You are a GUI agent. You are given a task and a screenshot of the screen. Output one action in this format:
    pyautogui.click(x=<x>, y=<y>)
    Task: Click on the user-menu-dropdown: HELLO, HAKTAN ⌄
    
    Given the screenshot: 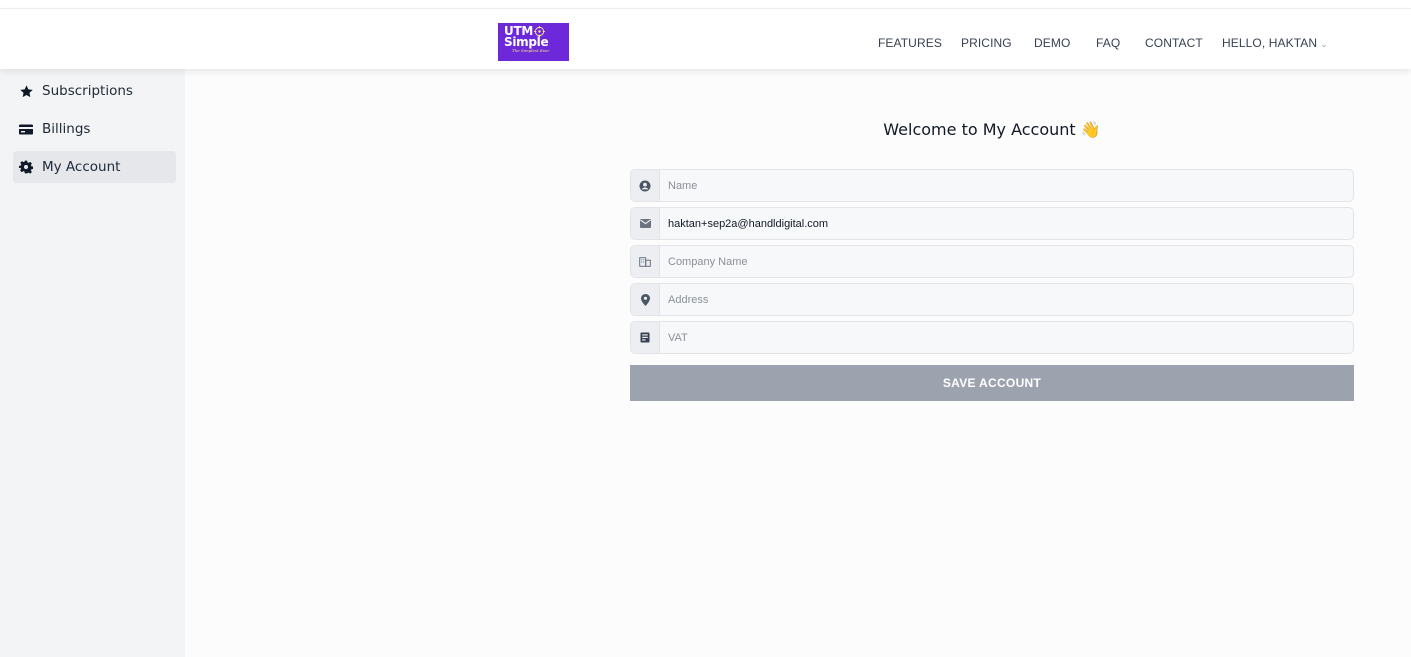 What is the action you would take?
    pyautogui.click(x=1275, y=43)
    